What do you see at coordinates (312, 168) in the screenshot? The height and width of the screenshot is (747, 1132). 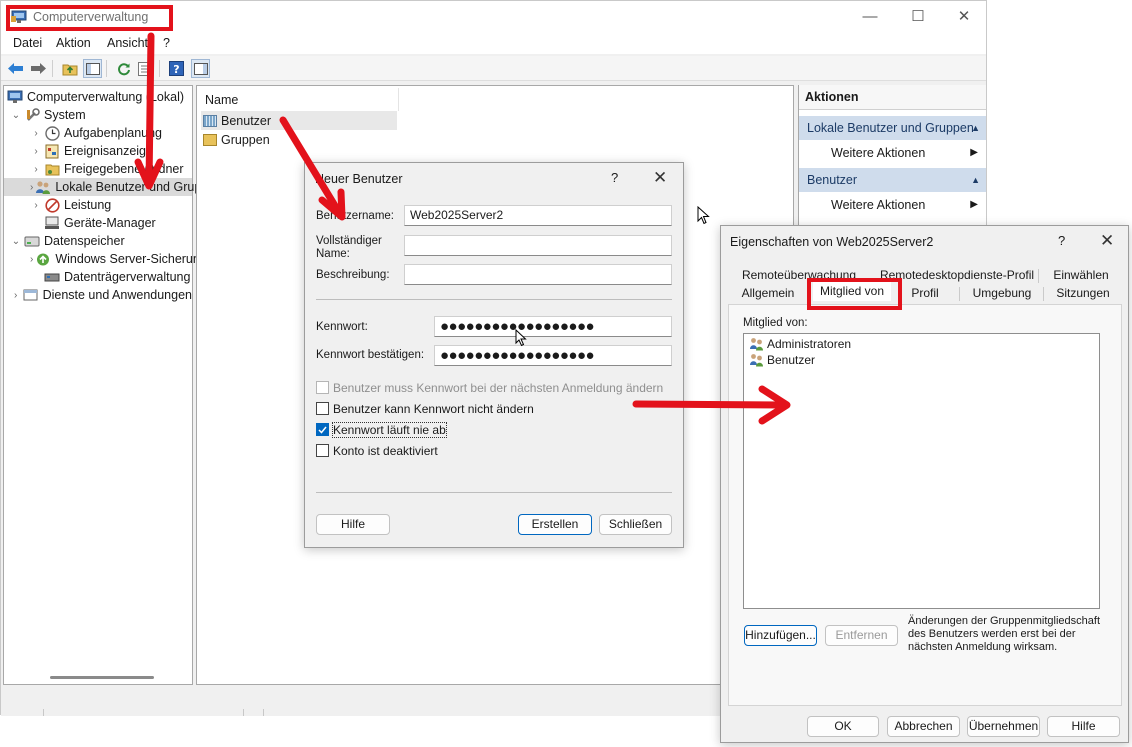 I see `arrow-to-username` at bounding box center [312, 168].